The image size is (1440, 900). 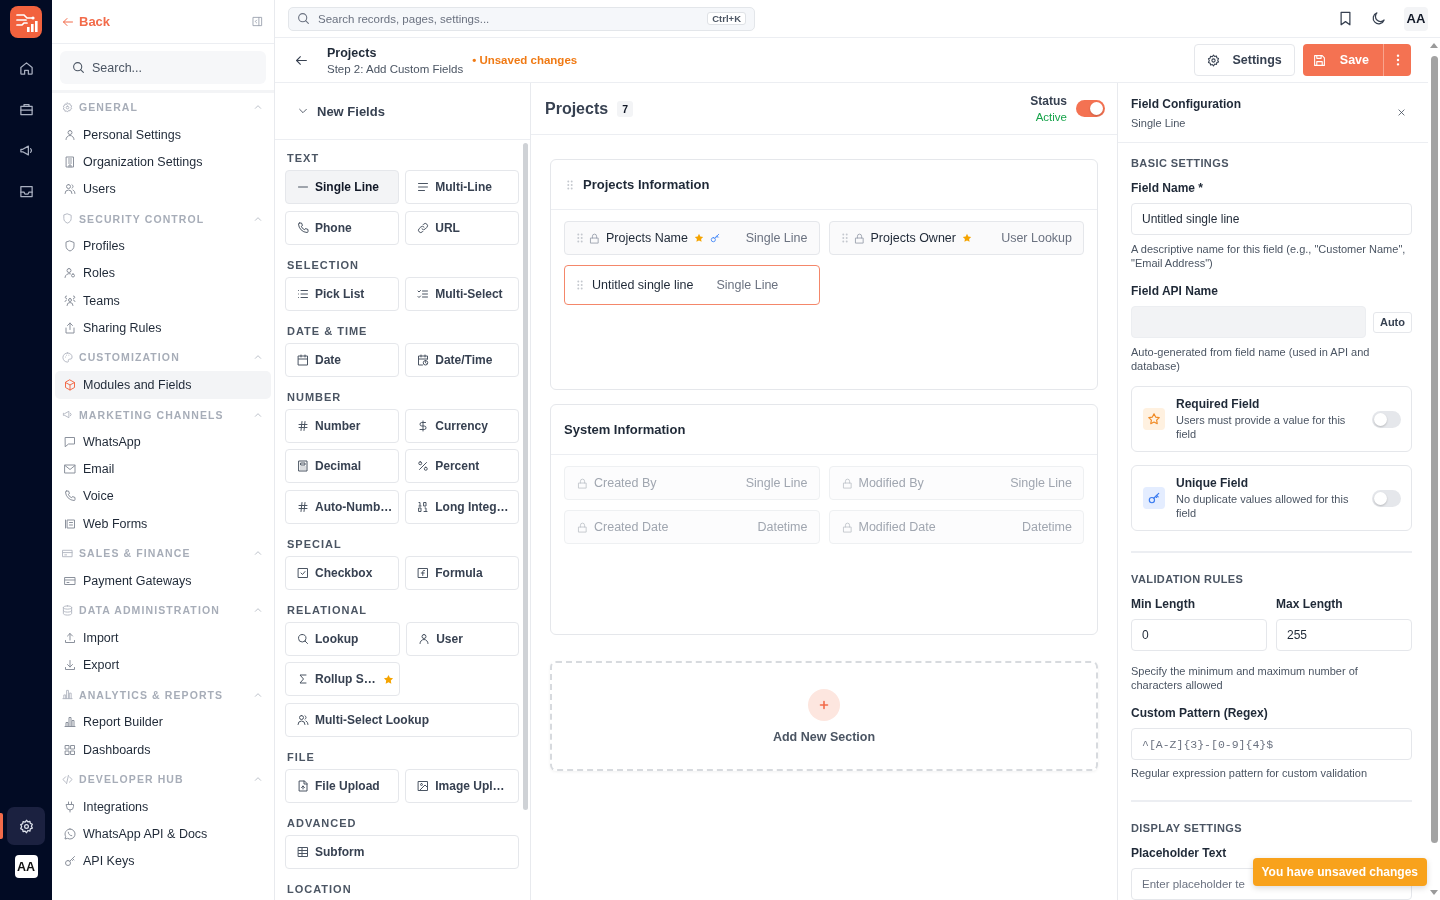 What do you see at coordinates (315, 544) in the screenshot?
I see `field-group-heading: SPECIAL` at bounding box center [315, 544].